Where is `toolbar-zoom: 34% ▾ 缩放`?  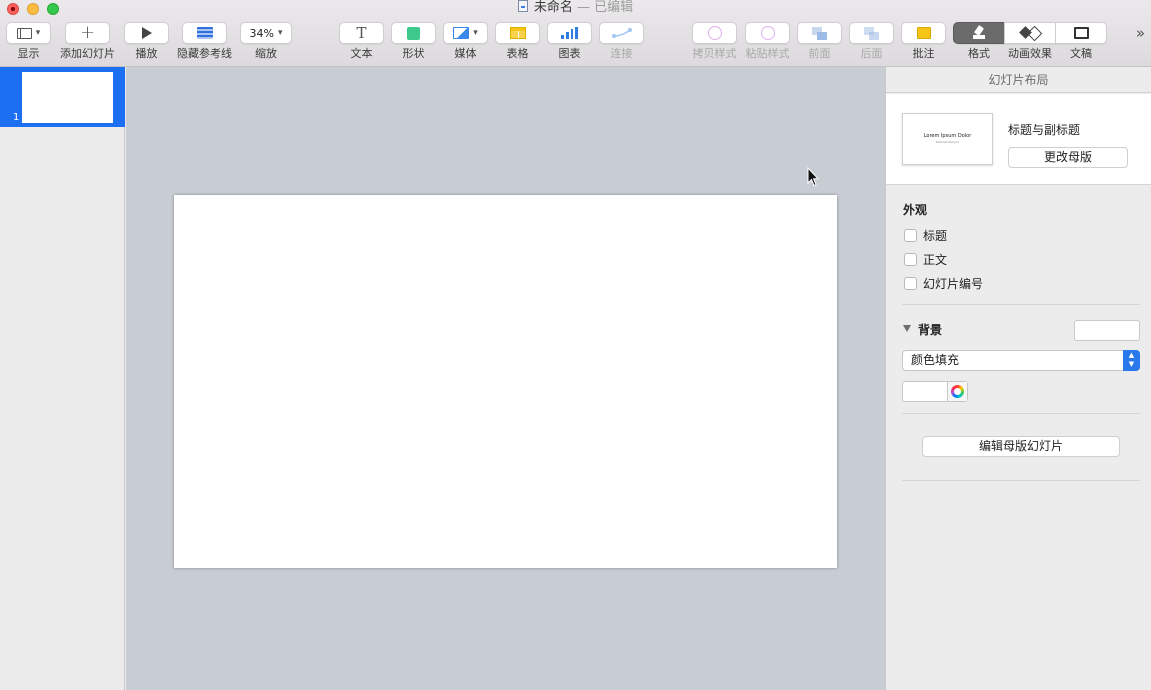
toolbar-zoom: 34% ▾ 缩放 is located at coordinates (266, 41).